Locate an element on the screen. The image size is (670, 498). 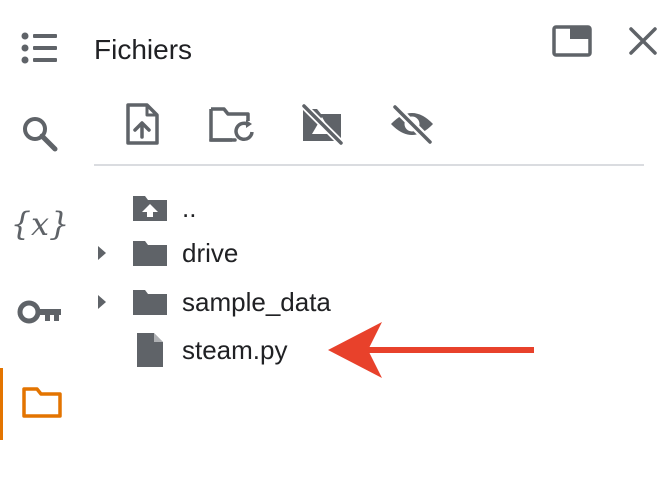
close-icon is located at coordinates (643, 43).